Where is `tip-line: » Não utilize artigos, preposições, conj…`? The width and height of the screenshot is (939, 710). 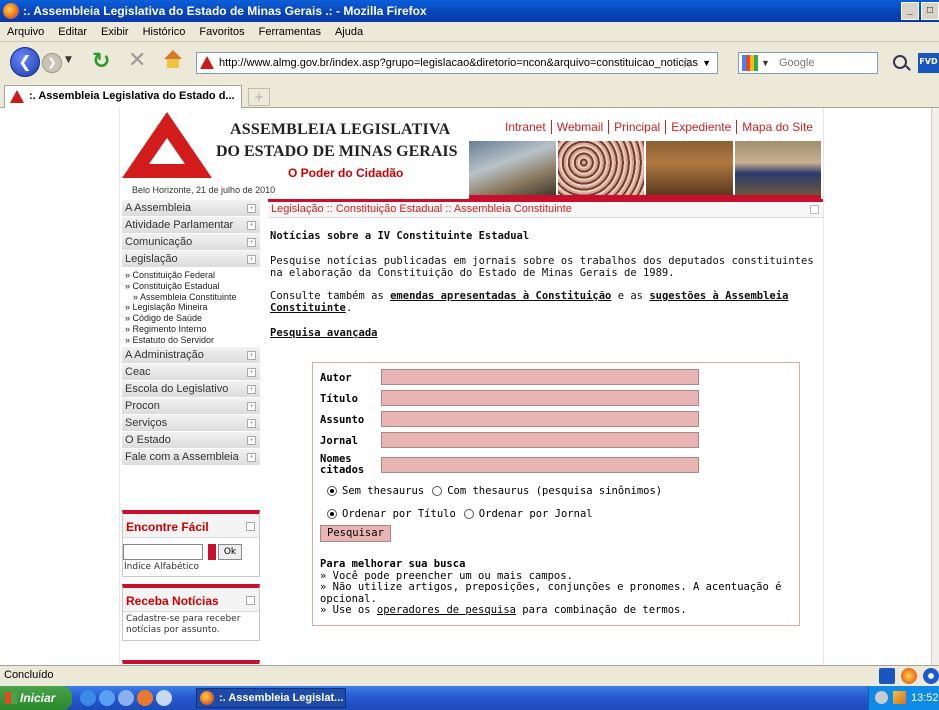
tip-line: » Não utilize artigos, preposições, conj… is located at coordinates (551, 593).